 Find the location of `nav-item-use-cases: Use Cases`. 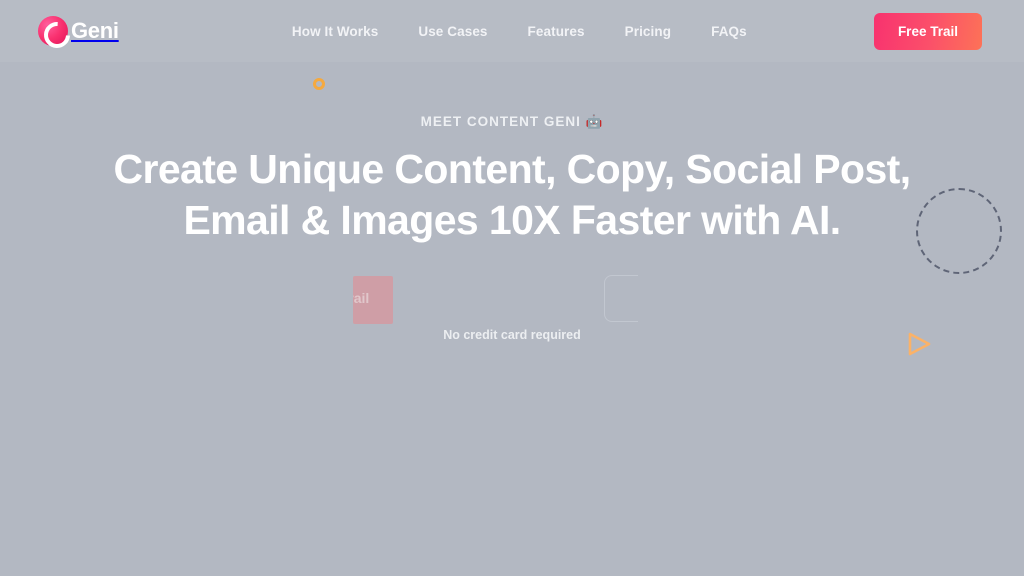

nav-item-use-cases: Use Cases is located at coordinates (452, 31).